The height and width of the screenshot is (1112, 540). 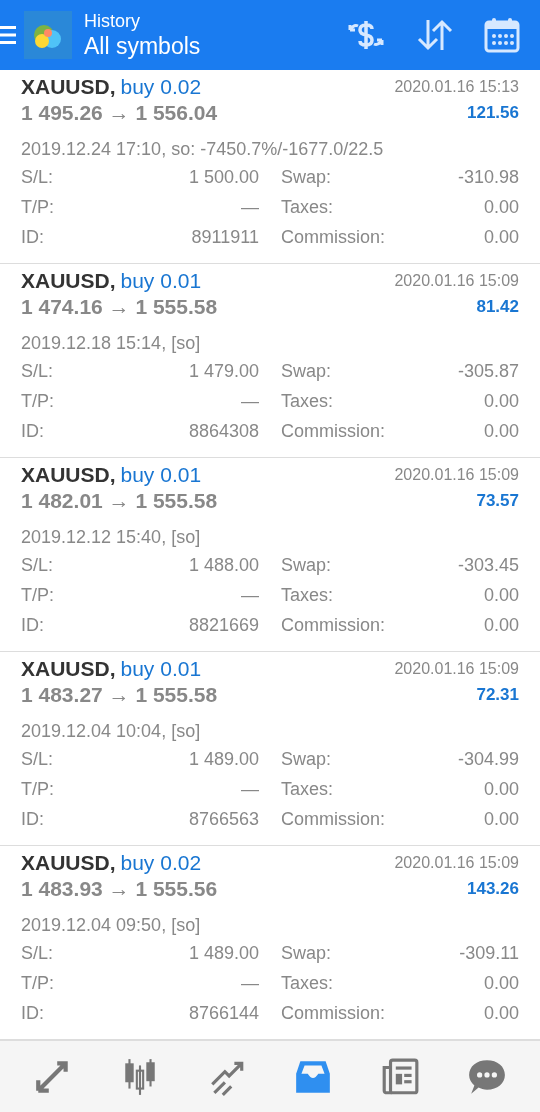 What do you see at coordinates (225, 237) in the screenshot?
I see `field-value: 8911911` at bounding box center [225, 237].